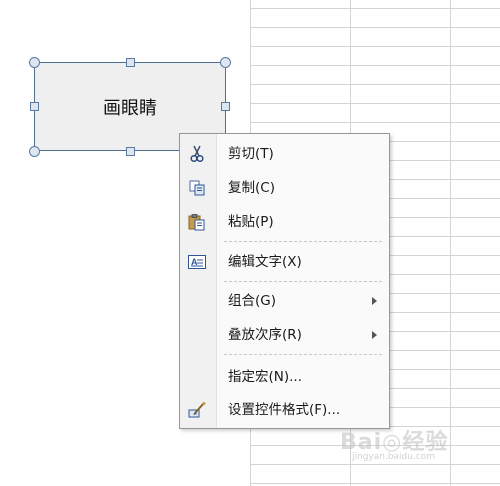  Describe the element at coordinates (34, 151) in the screenshot. I see `resize-handle-bottom-left` at that location.